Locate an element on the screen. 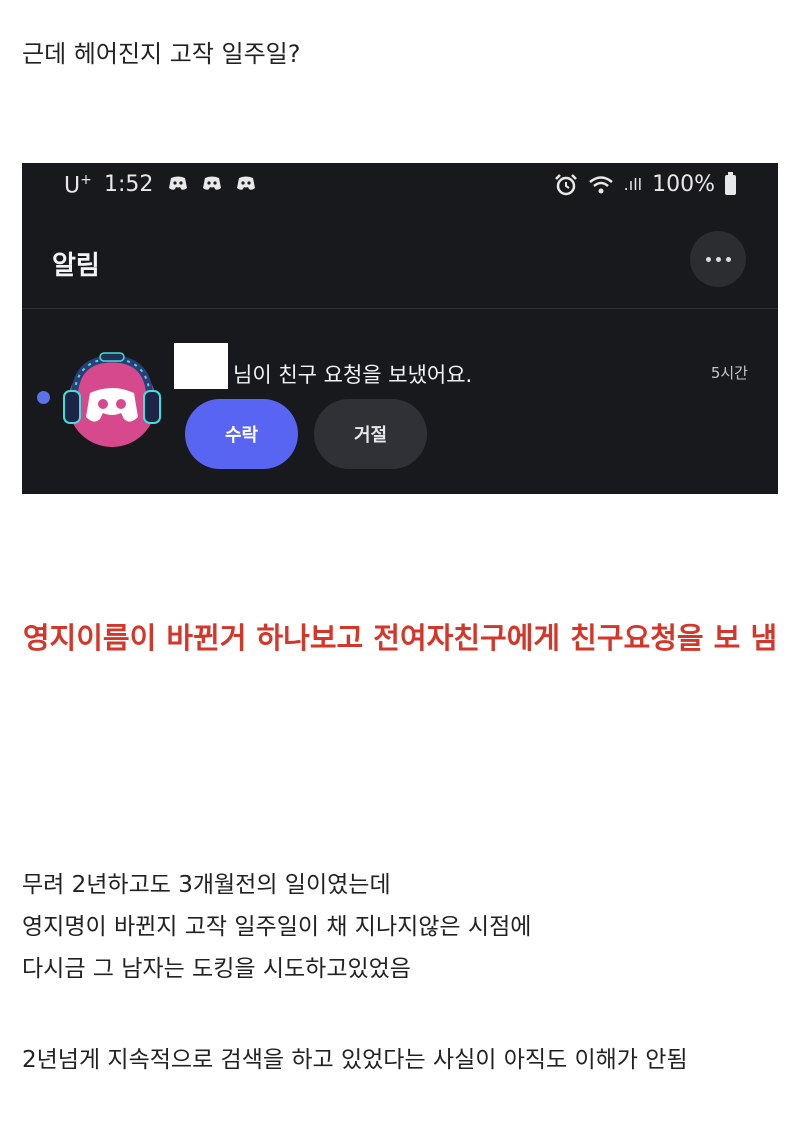 The image size is (800, 1131). paragraph-line: 영지명이 바뀐지 고작 일주일이 채 지나지않은 시점에 is located at coordinates (277, 927).